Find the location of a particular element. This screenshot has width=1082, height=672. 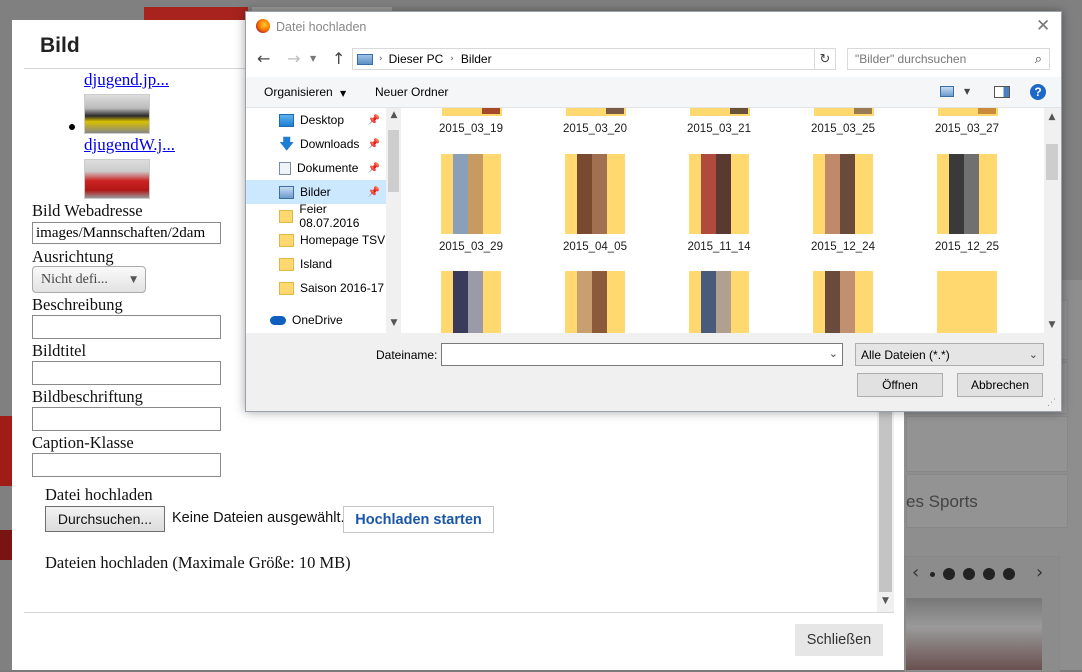

folder-name: 2015_11_14 is located at coordinates (719, 247).